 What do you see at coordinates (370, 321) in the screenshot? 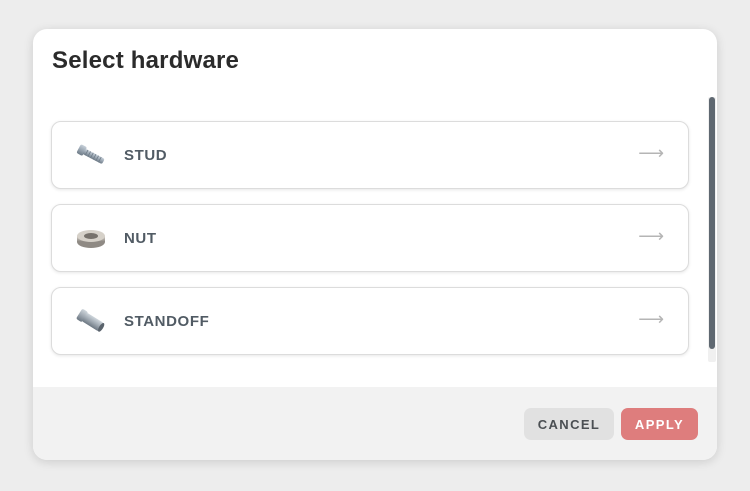
I see `list-item-standoff: STANDOFF ⟶` at bounding box center [370, 321].